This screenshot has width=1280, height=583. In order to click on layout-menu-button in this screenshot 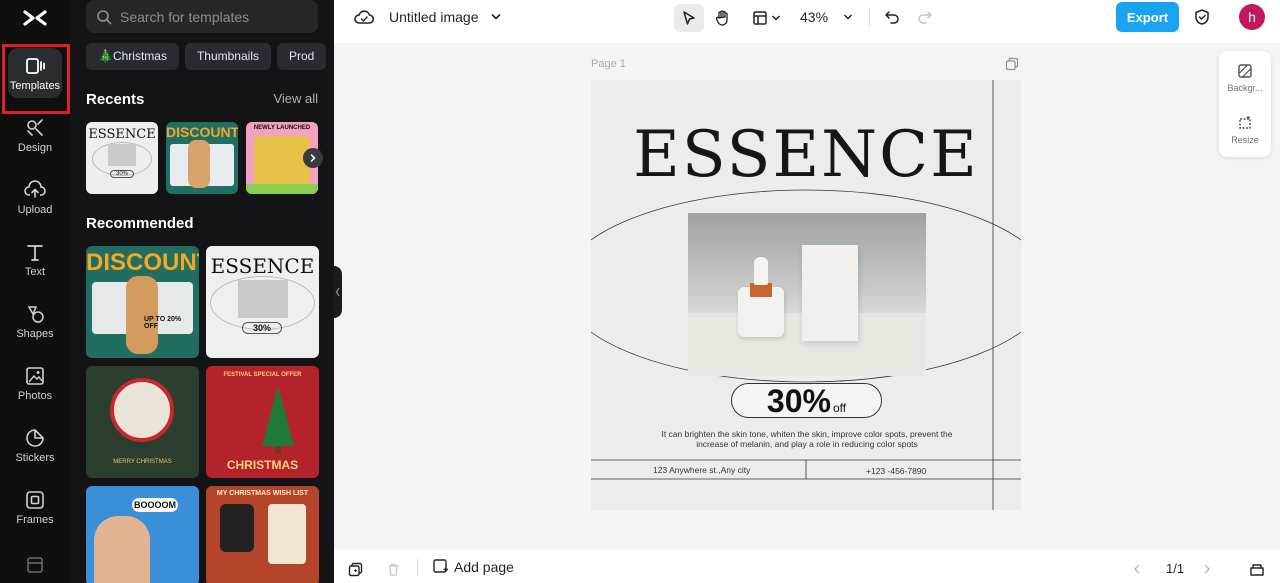, I will do `click(766, 18)`.